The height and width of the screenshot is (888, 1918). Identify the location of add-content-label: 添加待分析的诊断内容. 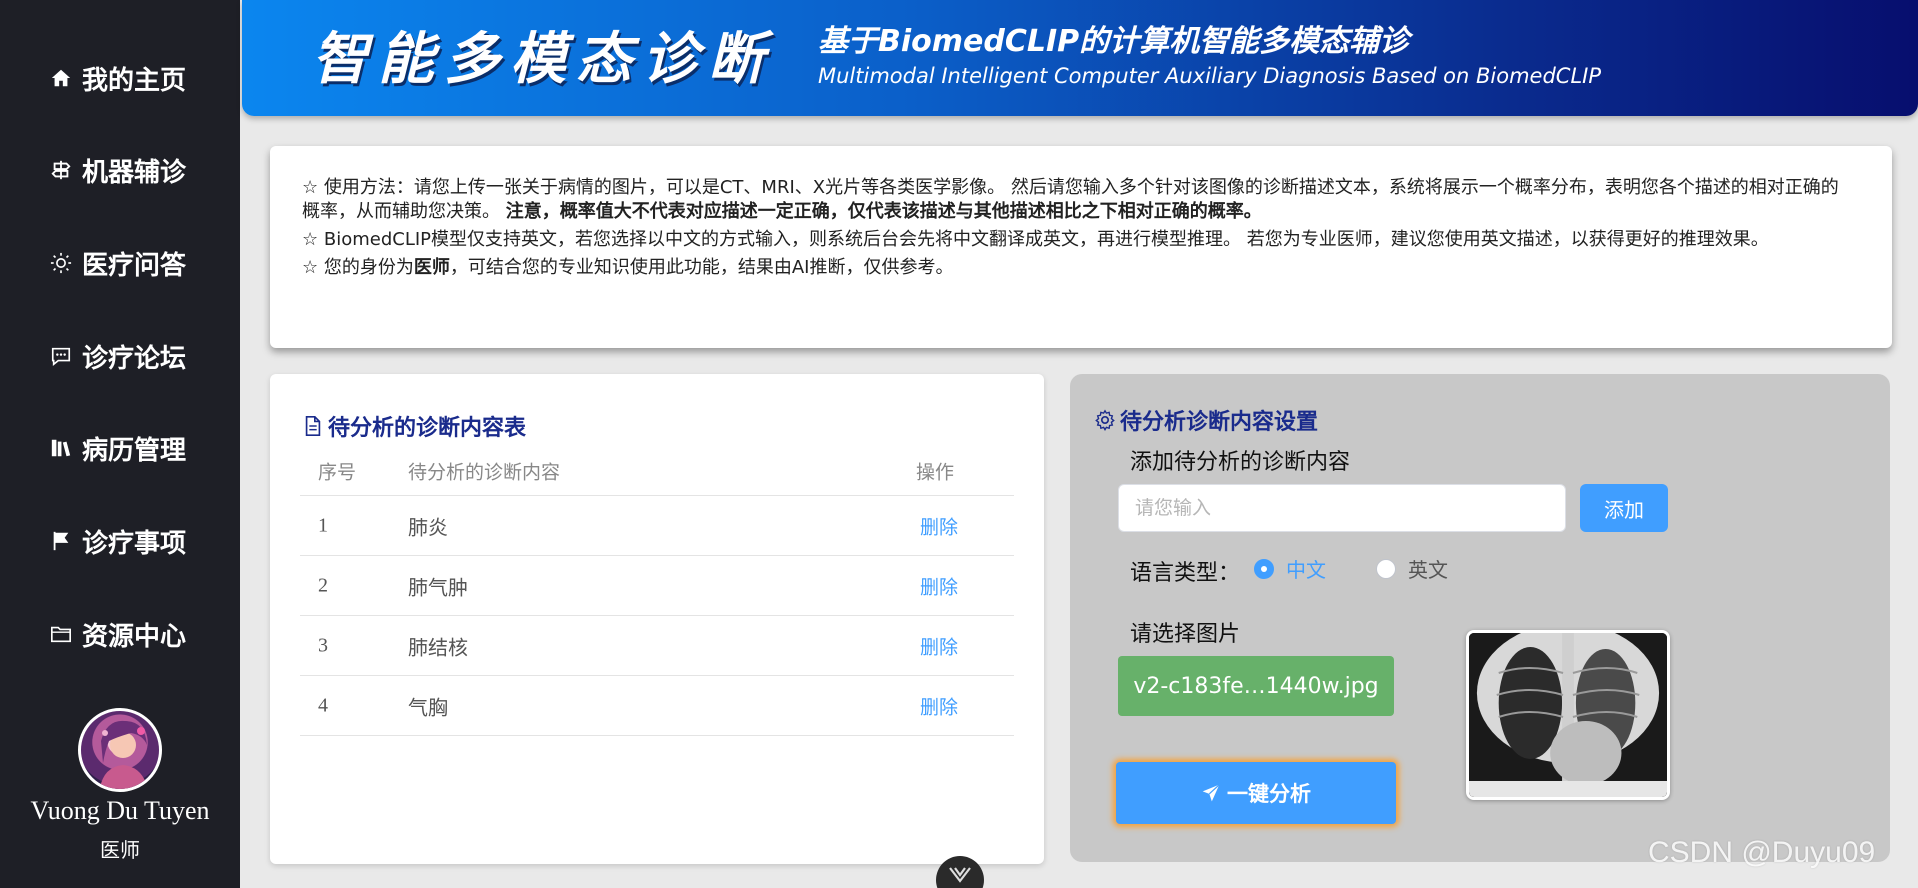
(1240, 462).